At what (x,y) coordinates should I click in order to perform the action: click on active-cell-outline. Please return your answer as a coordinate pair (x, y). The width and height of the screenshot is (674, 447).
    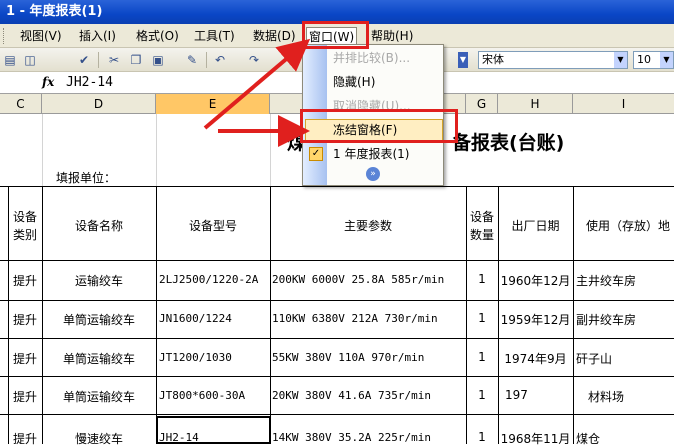
    Looking at the image, I should click on (213, 430).